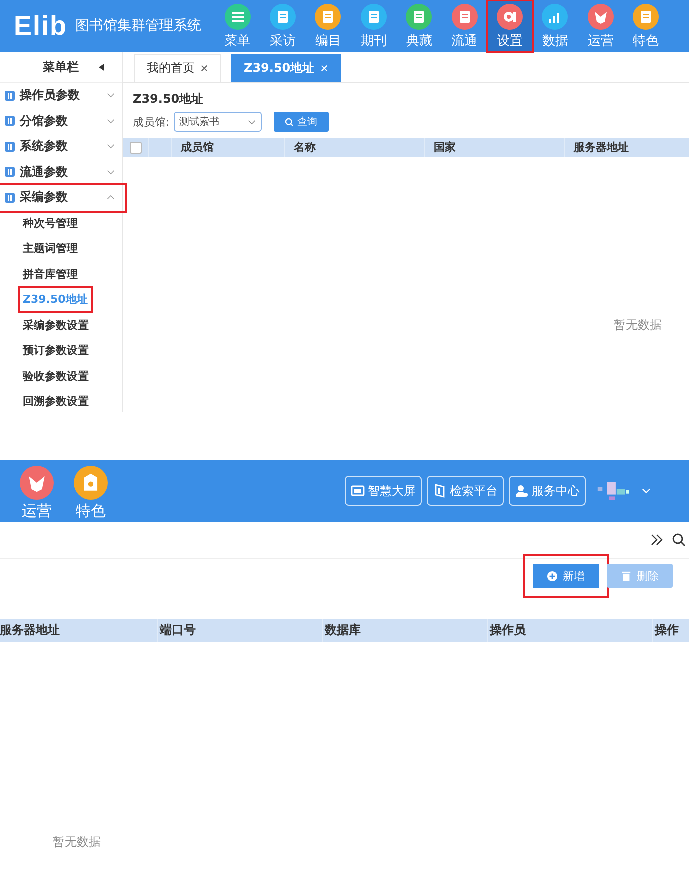 Image resolution: width=689 pixels, height=883 pixels. Describe the element at coordinates (240, 630) in the screenshot. I see `column-header: 端口号` at that location.